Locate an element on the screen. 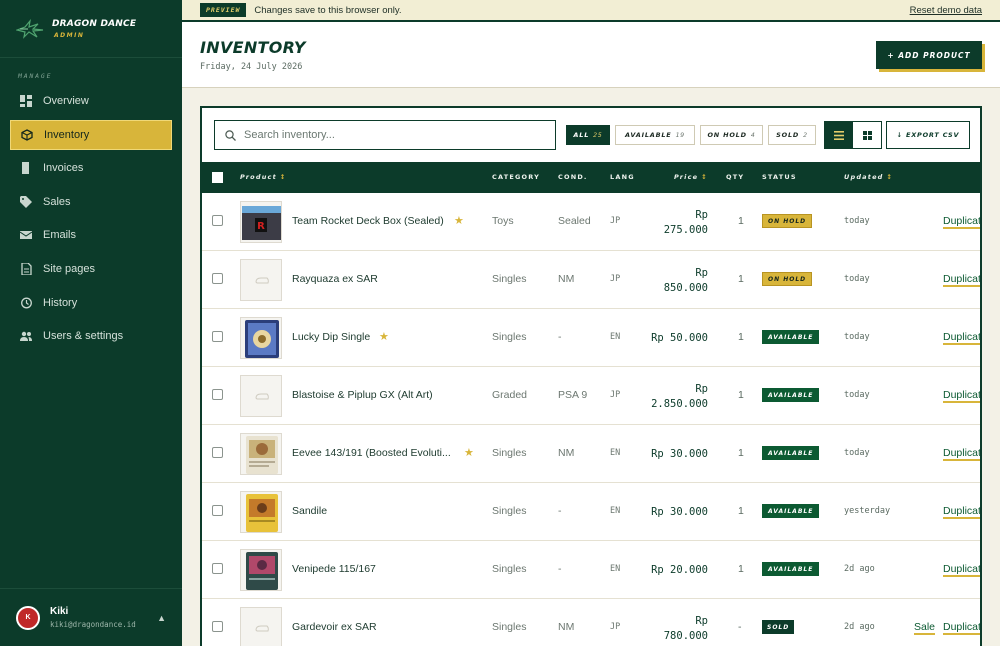 This screenshot has width=1000, height=646. filter-all: ALL 25 is located at coordinates (588, 135).